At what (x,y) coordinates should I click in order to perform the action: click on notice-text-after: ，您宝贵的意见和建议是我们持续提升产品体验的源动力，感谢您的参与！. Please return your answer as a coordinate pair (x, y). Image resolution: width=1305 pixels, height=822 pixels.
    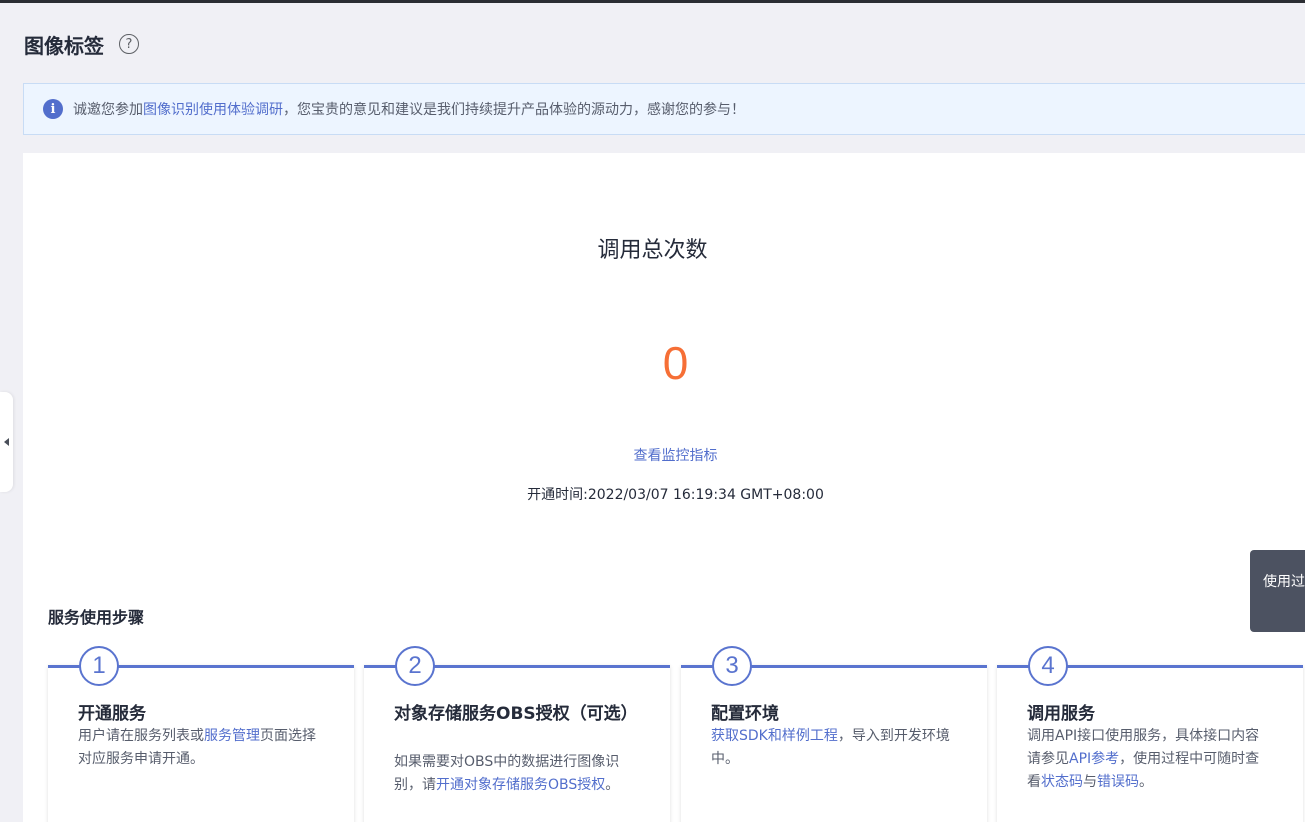
    Looking at the image, I should click on (514, 110).